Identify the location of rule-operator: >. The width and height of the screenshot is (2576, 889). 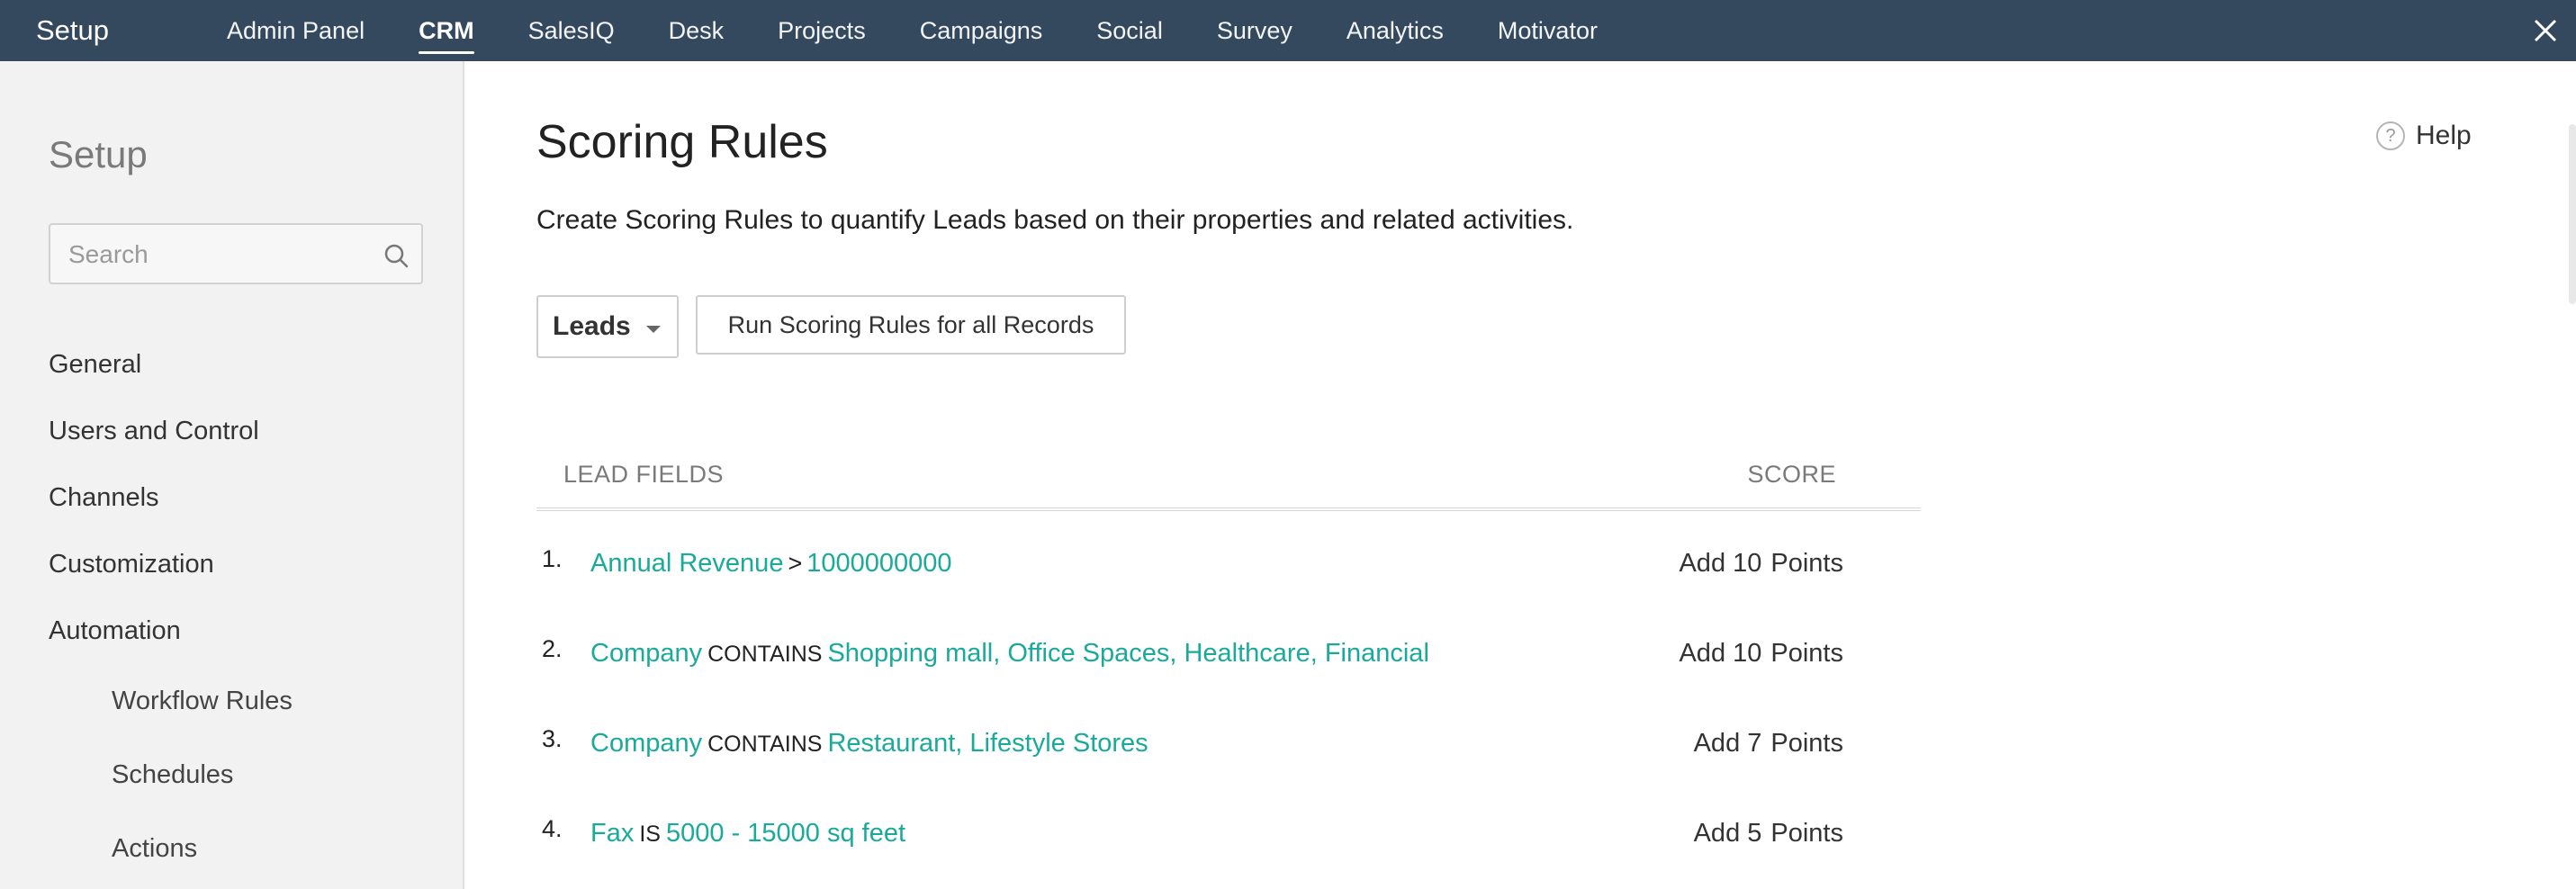
(795, 563).